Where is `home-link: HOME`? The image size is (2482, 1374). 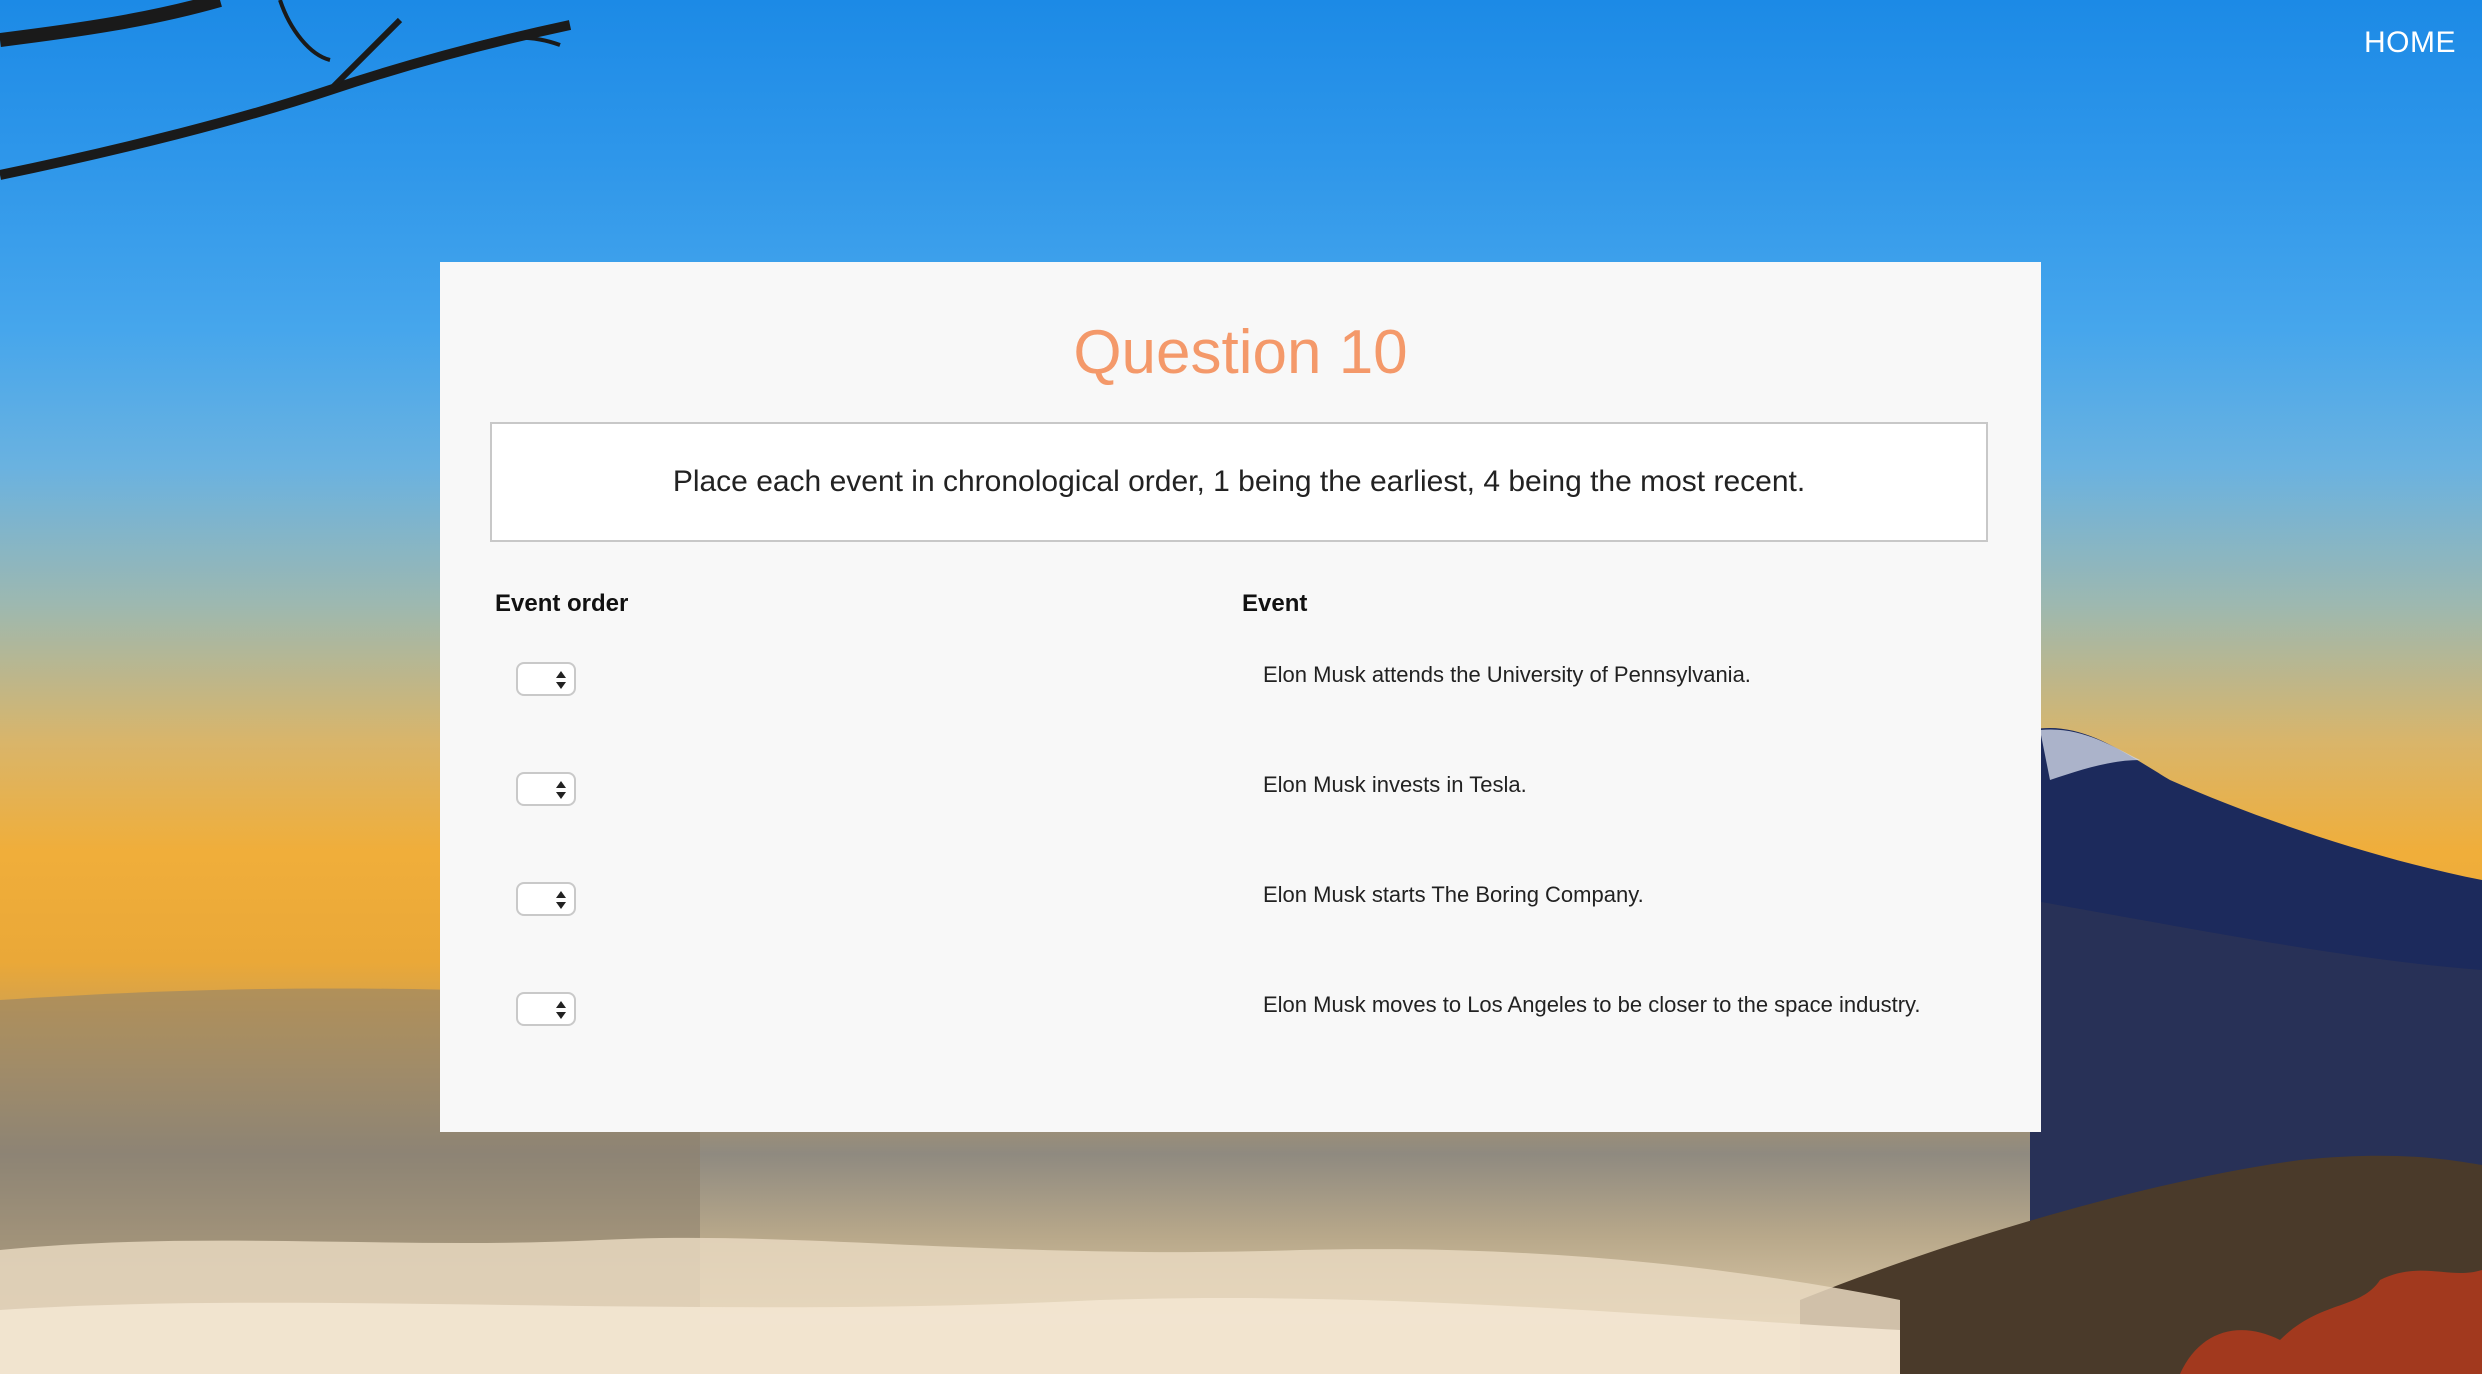
home-link: HOME is located at coordinates (2410, 43).